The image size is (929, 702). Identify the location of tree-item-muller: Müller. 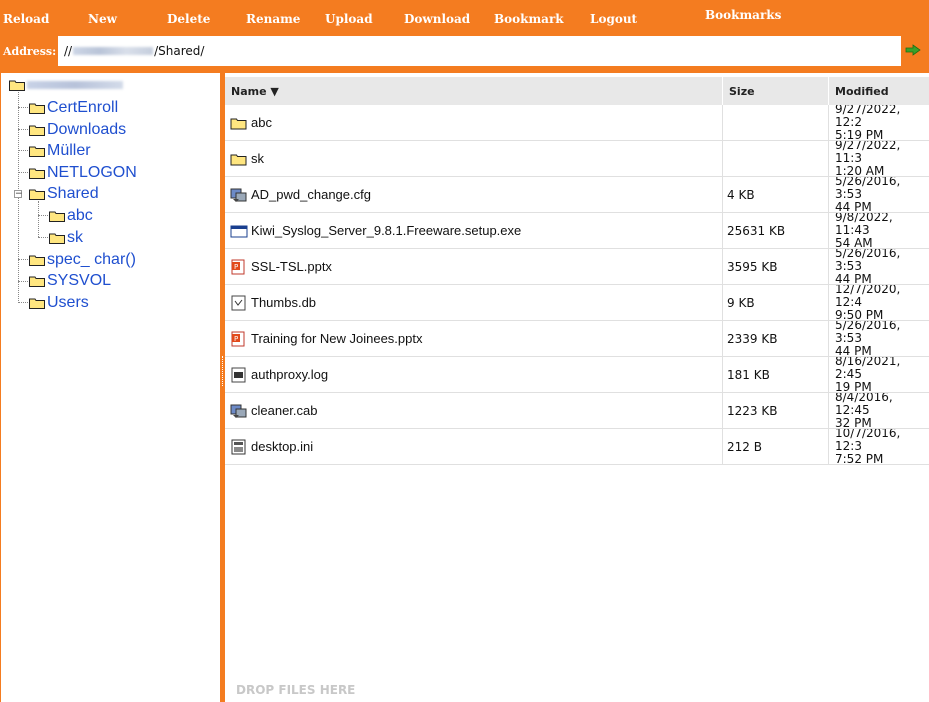
(60, 151).